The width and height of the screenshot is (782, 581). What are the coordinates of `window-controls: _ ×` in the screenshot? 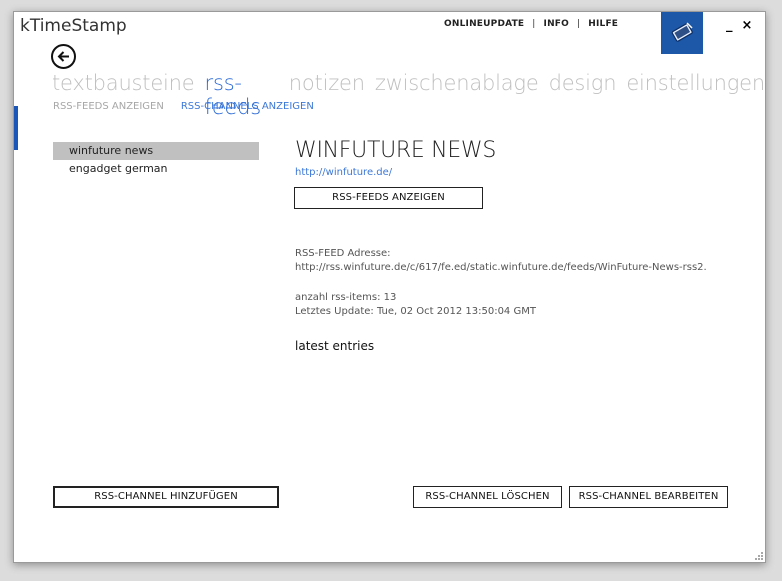 It's located at (739, 25).